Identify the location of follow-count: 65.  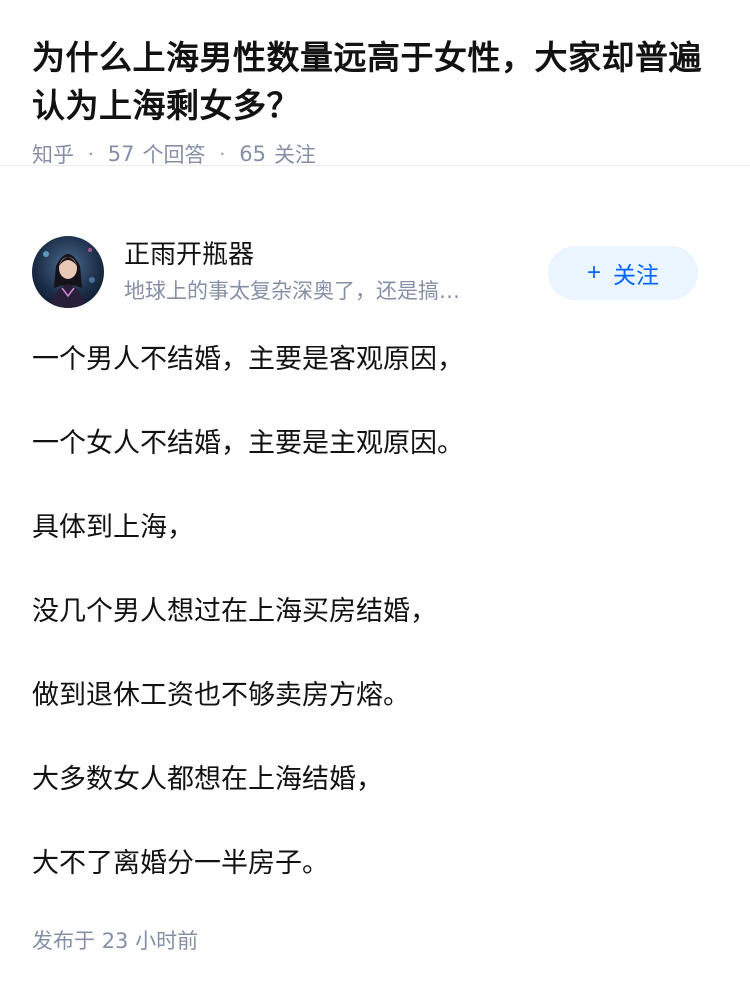
(252, 154).